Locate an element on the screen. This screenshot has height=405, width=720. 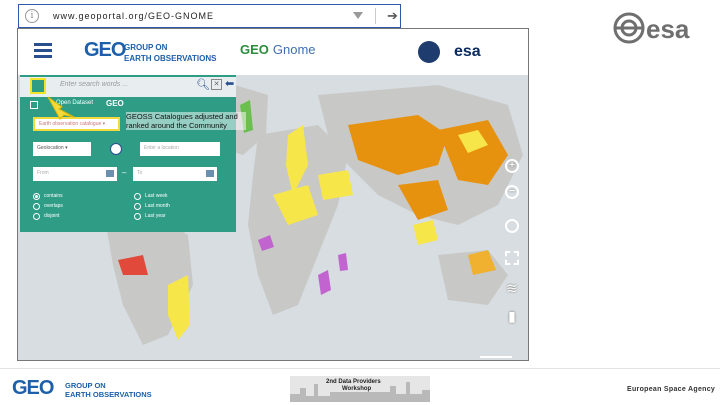
radio-last-year is located at coordinates (137, 216).